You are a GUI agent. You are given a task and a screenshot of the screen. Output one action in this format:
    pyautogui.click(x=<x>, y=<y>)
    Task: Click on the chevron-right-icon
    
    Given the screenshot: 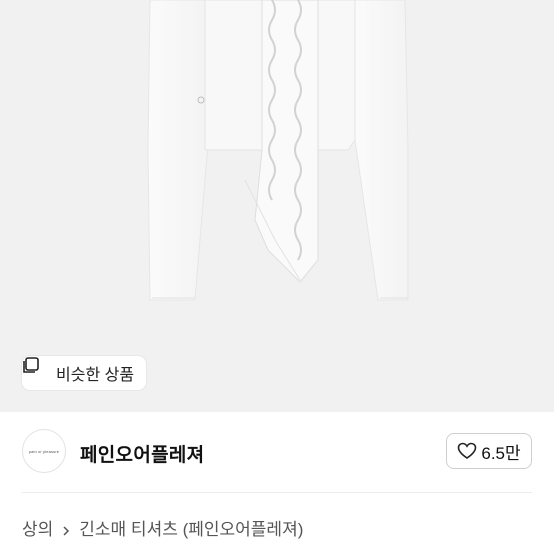 What is the action you would take?
    pyautogui.click(x=66, y=529)
    